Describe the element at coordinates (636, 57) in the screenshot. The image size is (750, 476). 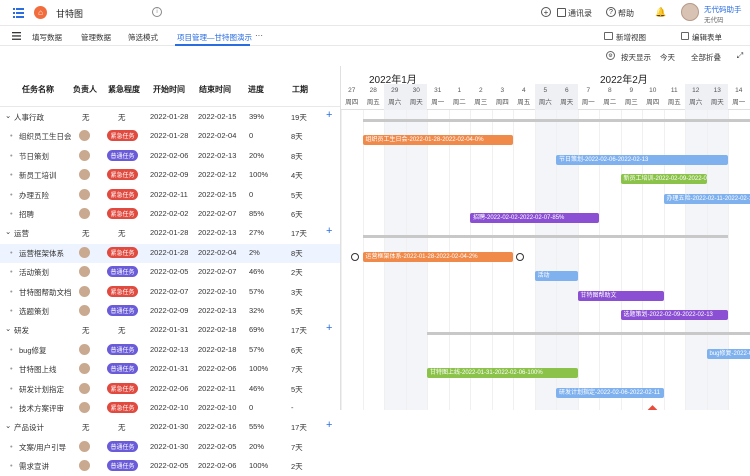
I see `by-day-button: 按天显示` at that location.